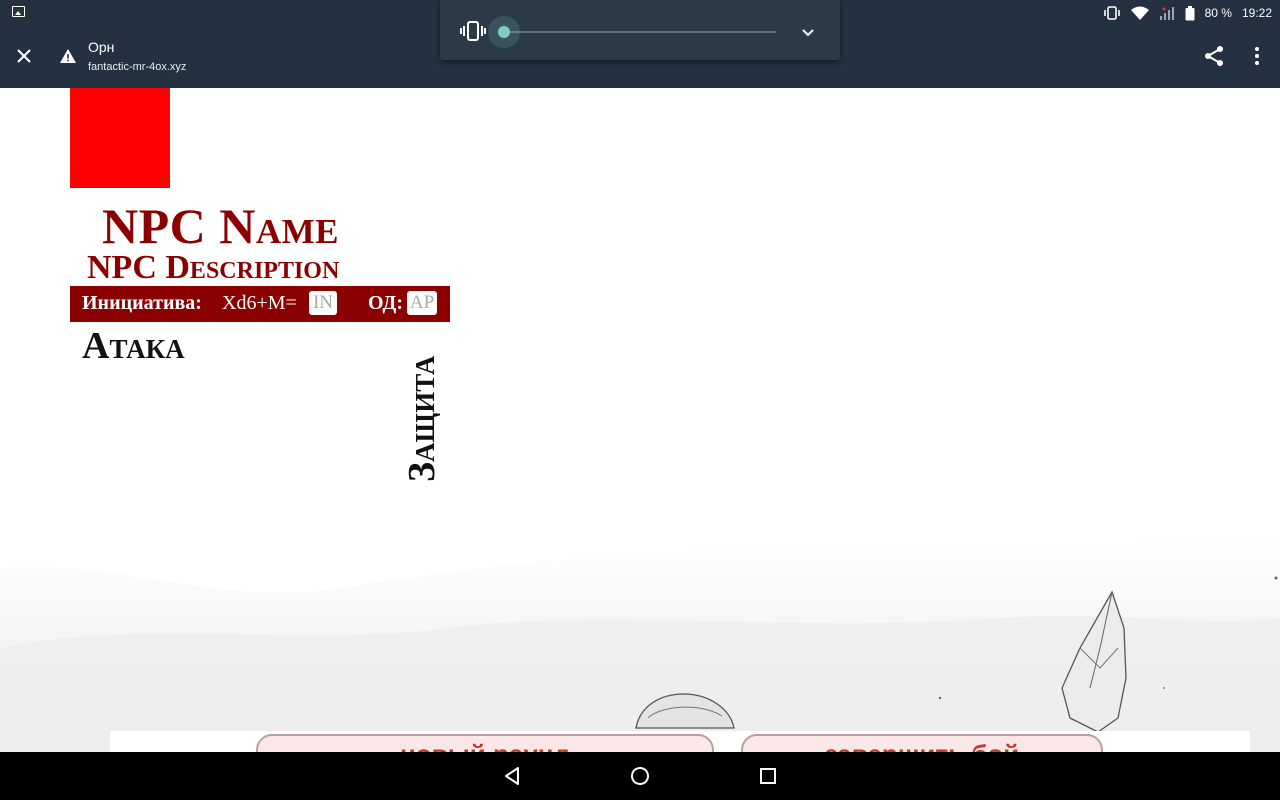 The height and width of the screenshot is (800, 1280). Describe the element at coordinates (1139, 13) in the screenshot. I see `wifi-icon` at that location.